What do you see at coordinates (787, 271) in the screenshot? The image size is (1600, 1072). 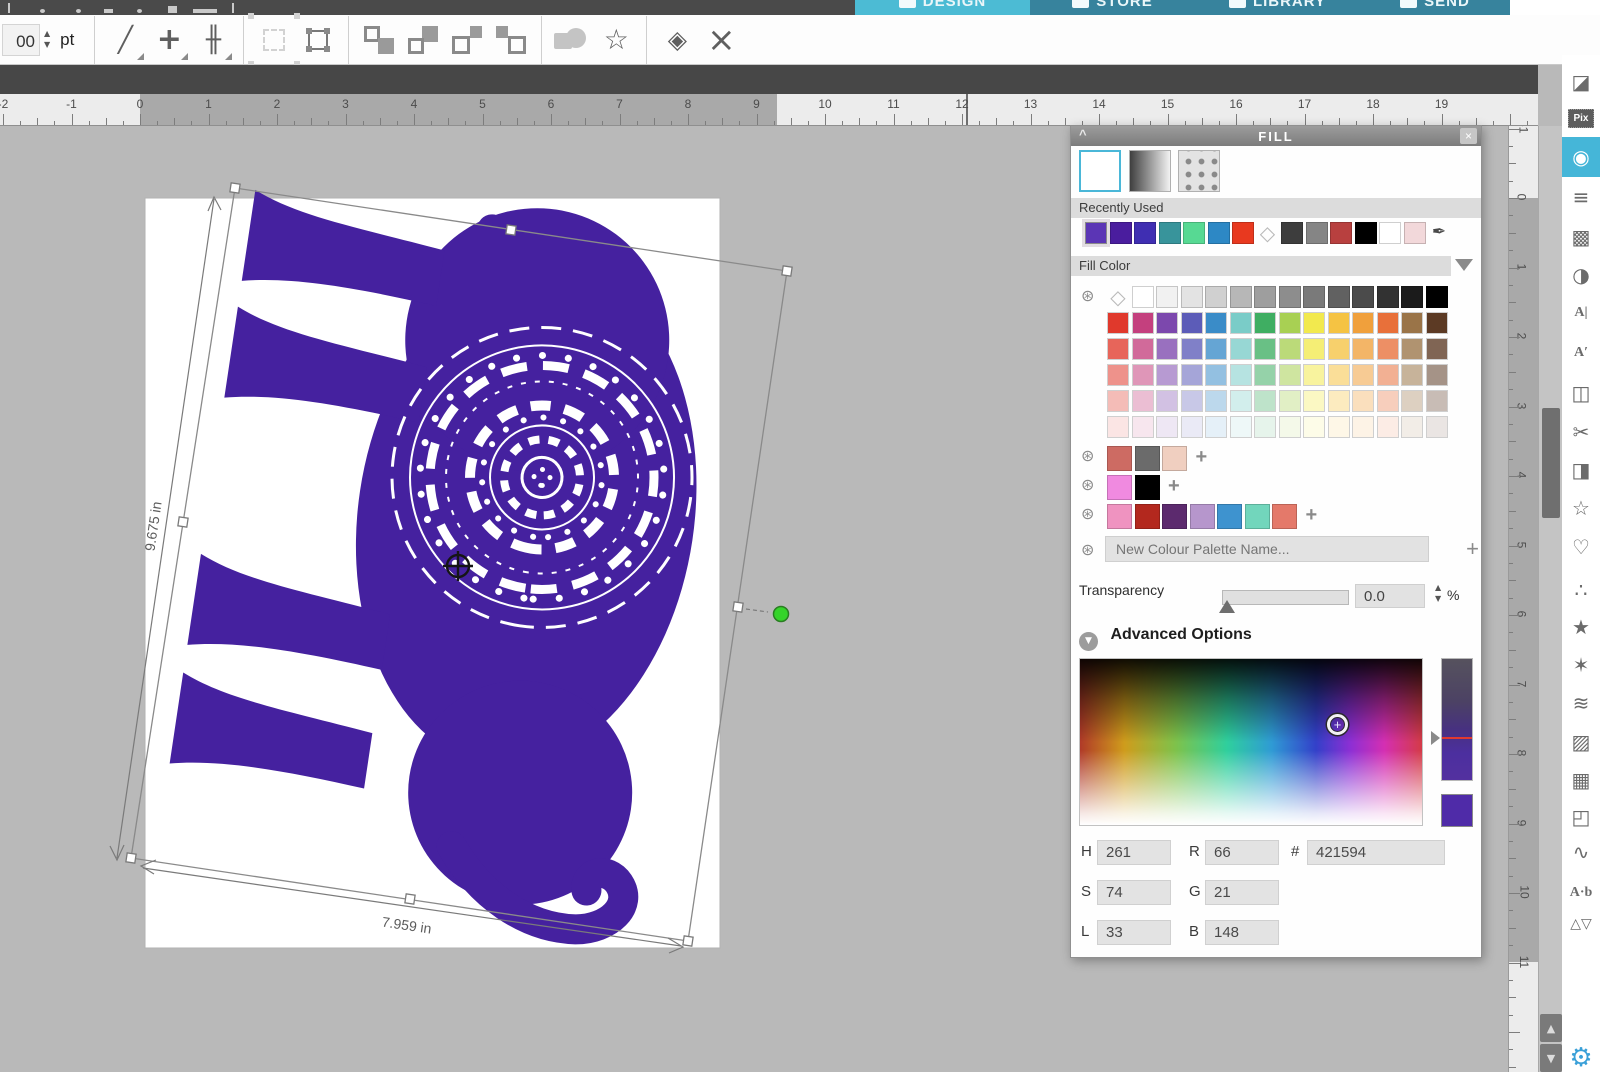 I see `handle-top-right` at bounding box center [787, 271].